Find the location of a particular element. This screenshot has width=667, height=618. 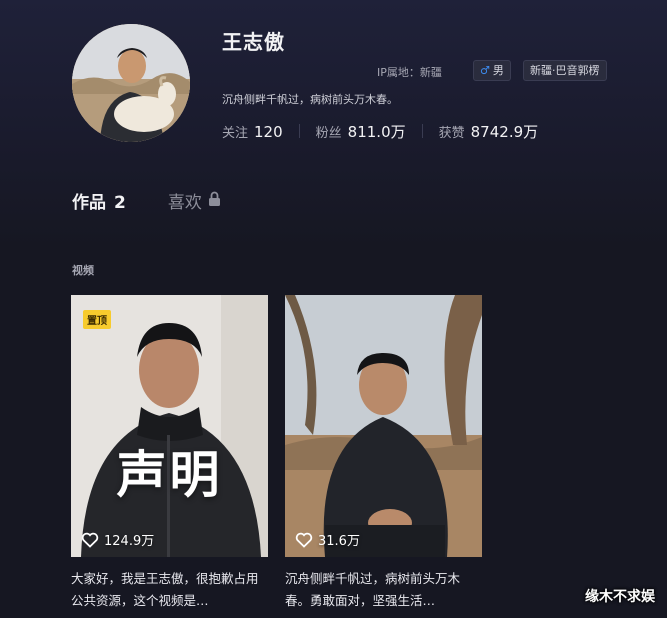

tab-works-label: 作品 is located at coordinates (89, 203).